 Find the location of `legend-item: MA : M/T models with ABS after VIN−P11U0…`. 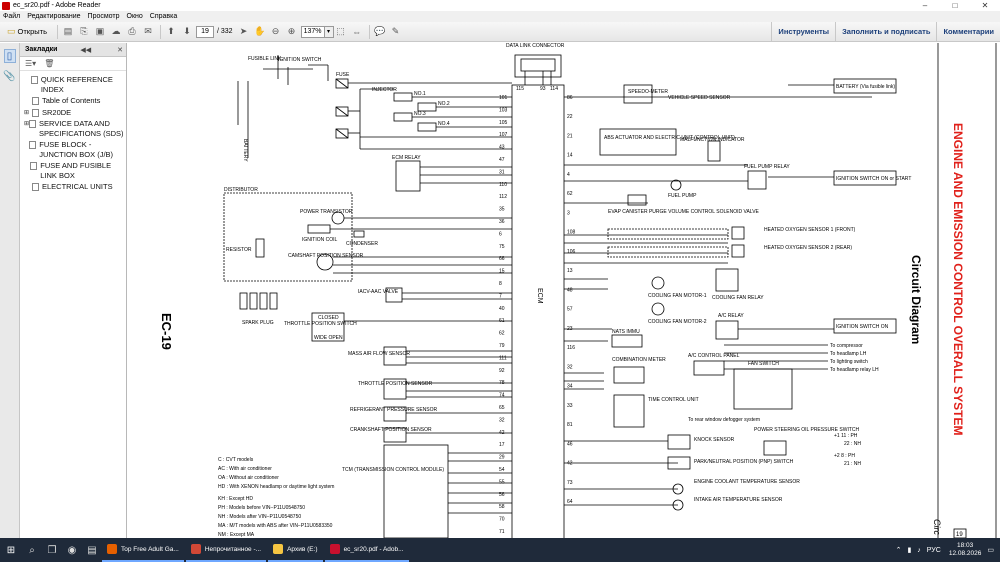

legend-item: MA : M/T models with ABS after VIN−P11U0… is located at coordinates (275, 526).